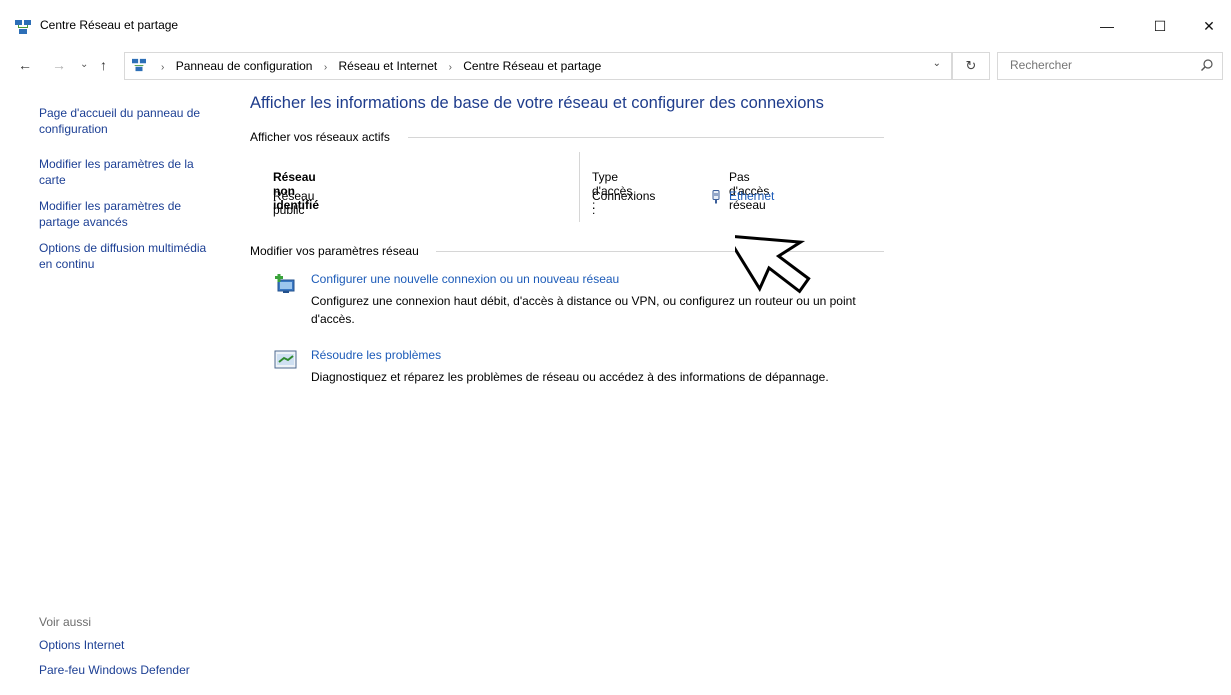 The width and height of the screenshot is (1231, 695). I want to click on forward-arrow-icon: →, so click(59, 65).